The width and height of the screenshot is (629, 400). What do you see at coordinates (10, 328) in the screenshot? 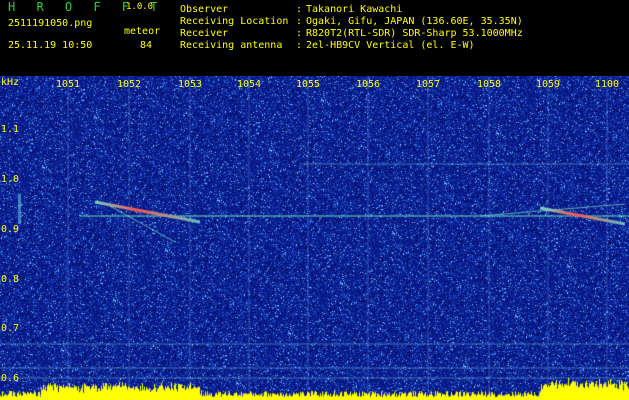
I see `y-tick-0.7: 0.7` at bounding box center [10, 328].